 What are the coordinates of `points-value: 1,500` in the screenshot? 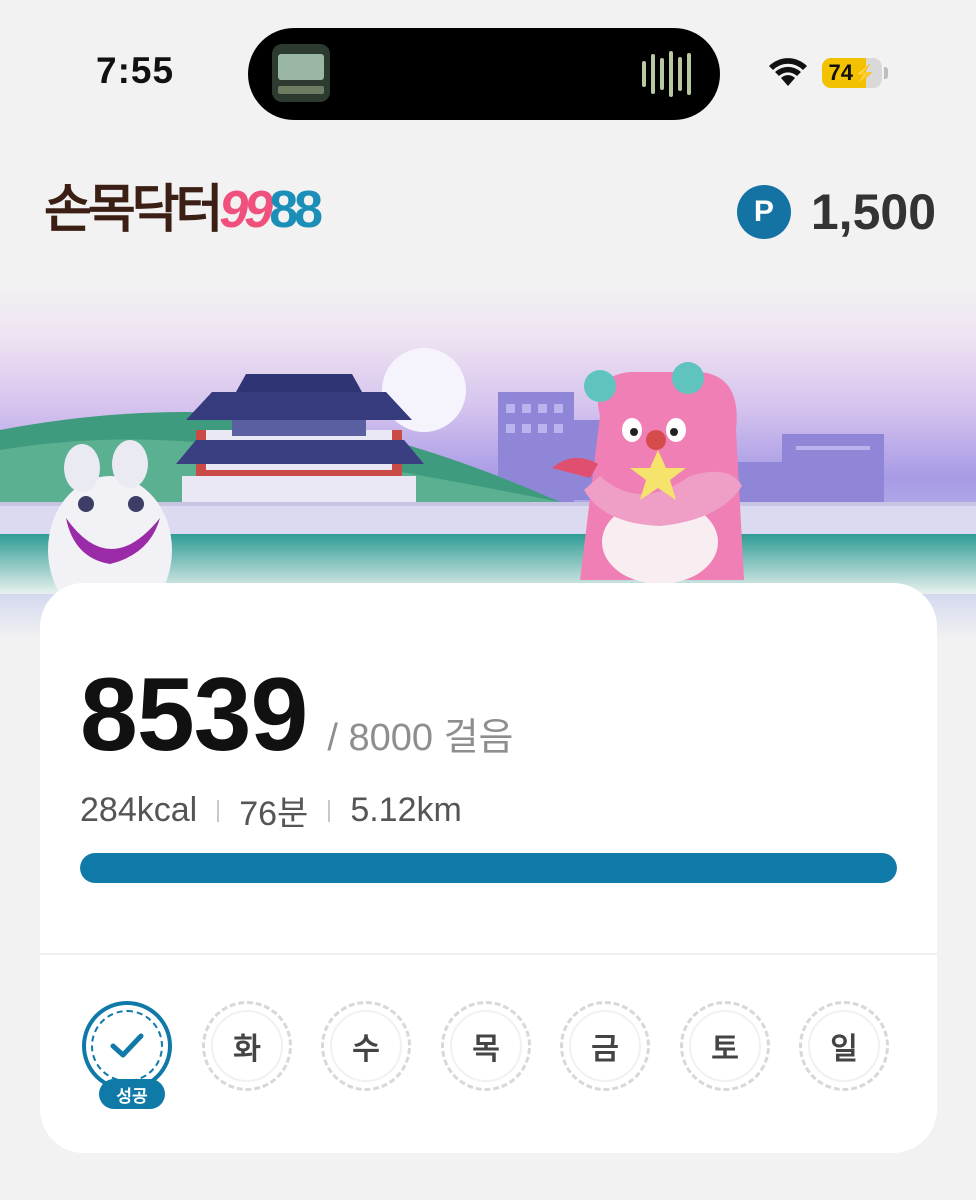 It's located at (873, 212).